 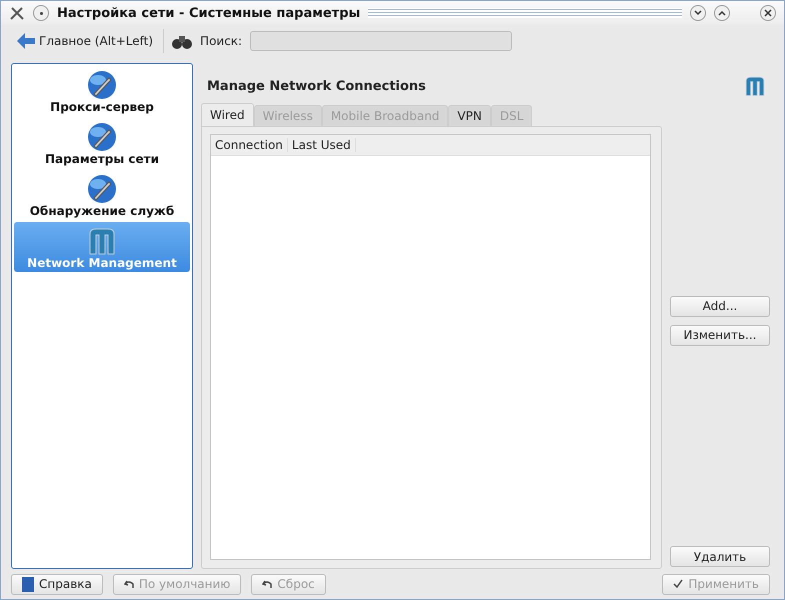 What do you see at coordinates (381, 41) in the screenshot?
I see `search-field` at bounding box center [381, 41].